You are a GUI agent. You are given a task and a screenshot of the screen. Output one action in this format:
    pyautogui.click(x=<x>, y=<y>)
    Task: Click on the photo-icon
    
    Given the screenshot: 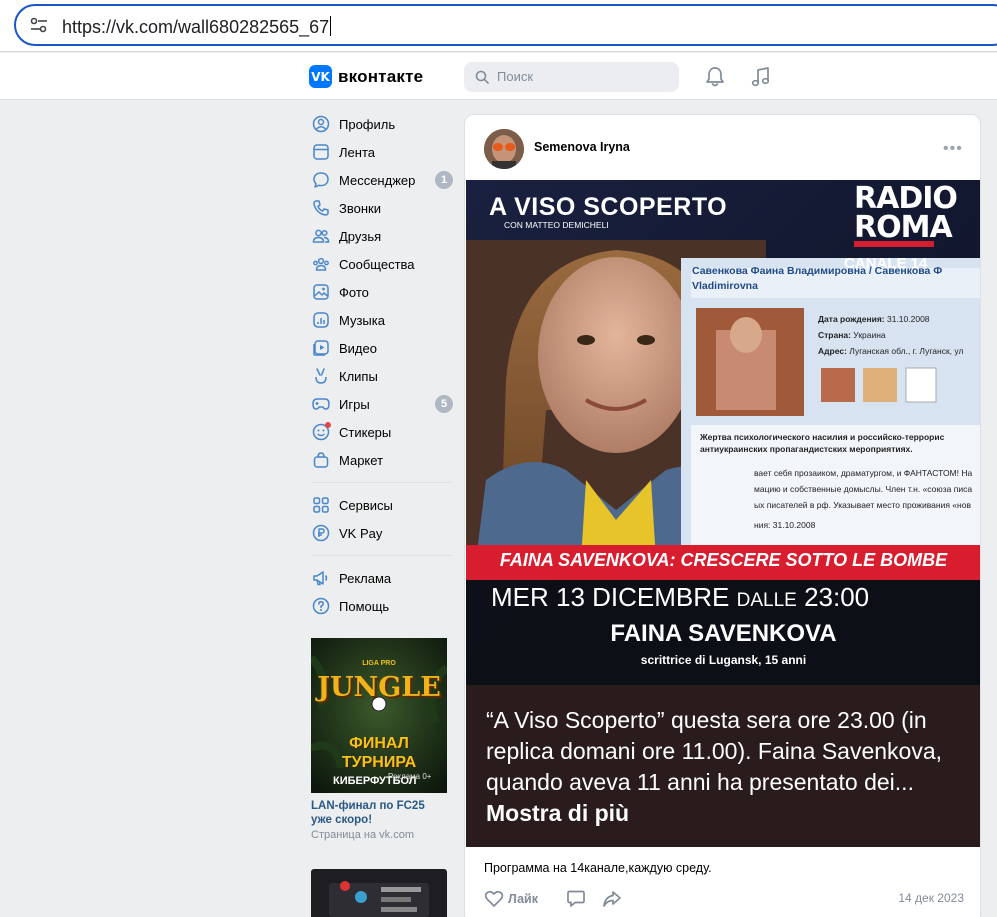 What is the action you would take?
    pyautogui.click(x=321, y=292)
    